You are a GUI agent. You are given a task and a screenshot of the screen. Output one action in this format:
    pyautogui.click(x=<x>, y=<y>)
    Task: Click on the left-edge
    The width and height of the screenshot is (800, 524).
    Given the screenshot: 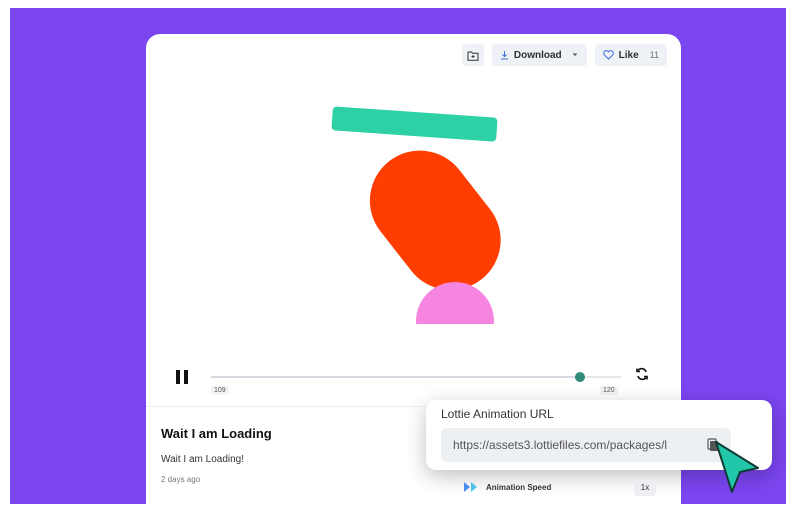 What is the action you would take?
    pyautogui.click(x=5, y=252)
    